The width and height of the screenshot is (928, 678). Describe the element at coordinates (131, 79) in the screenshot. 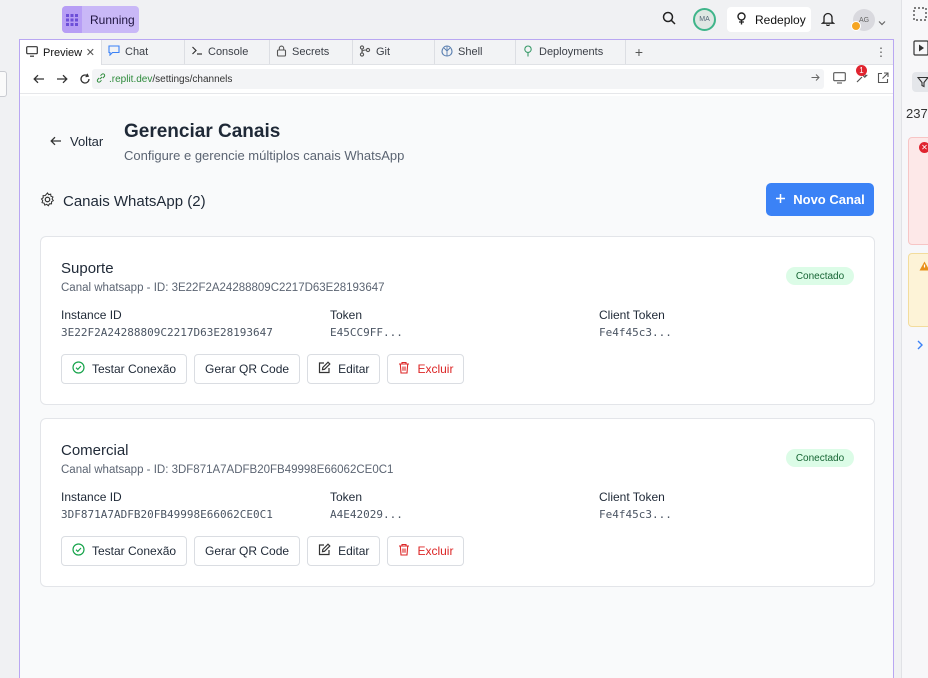

I see `url-host: .replit.dev` at that location.